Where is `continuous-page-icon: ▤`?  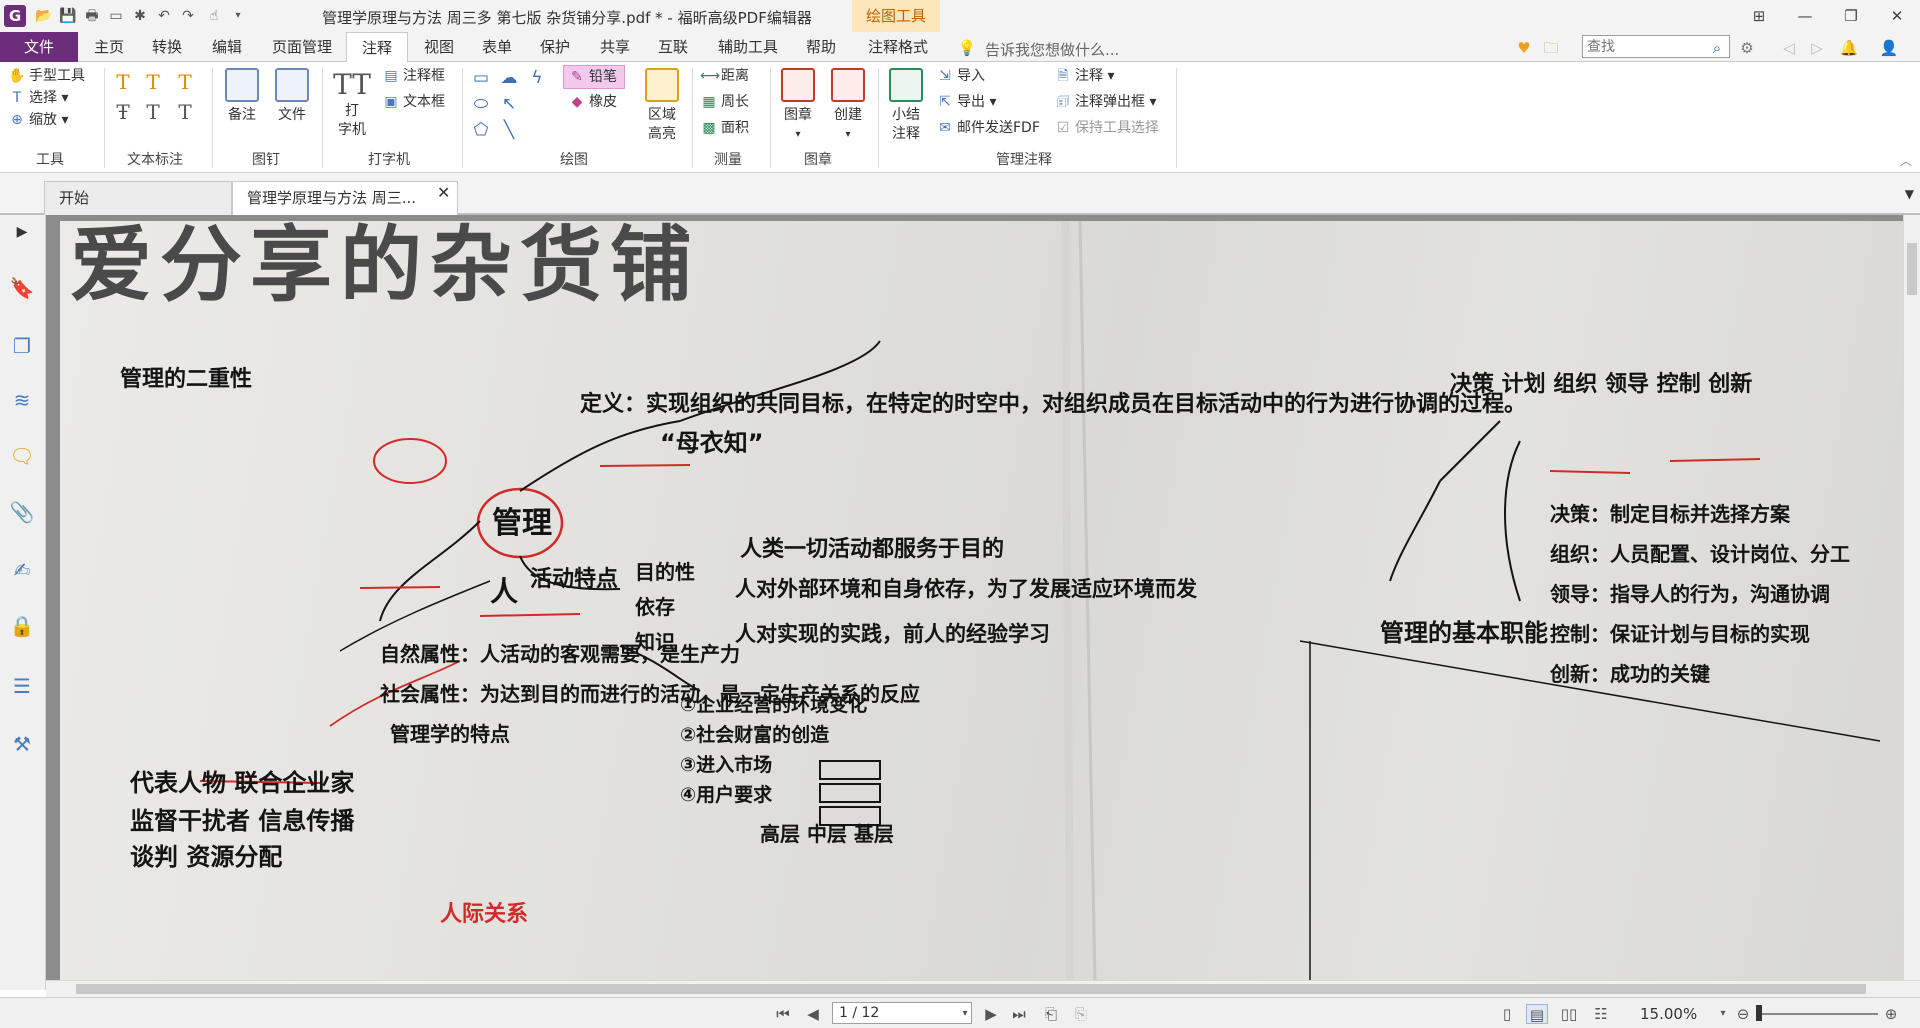
continuous-page-icon: ▤ is located at coordinates (1537, 1014).